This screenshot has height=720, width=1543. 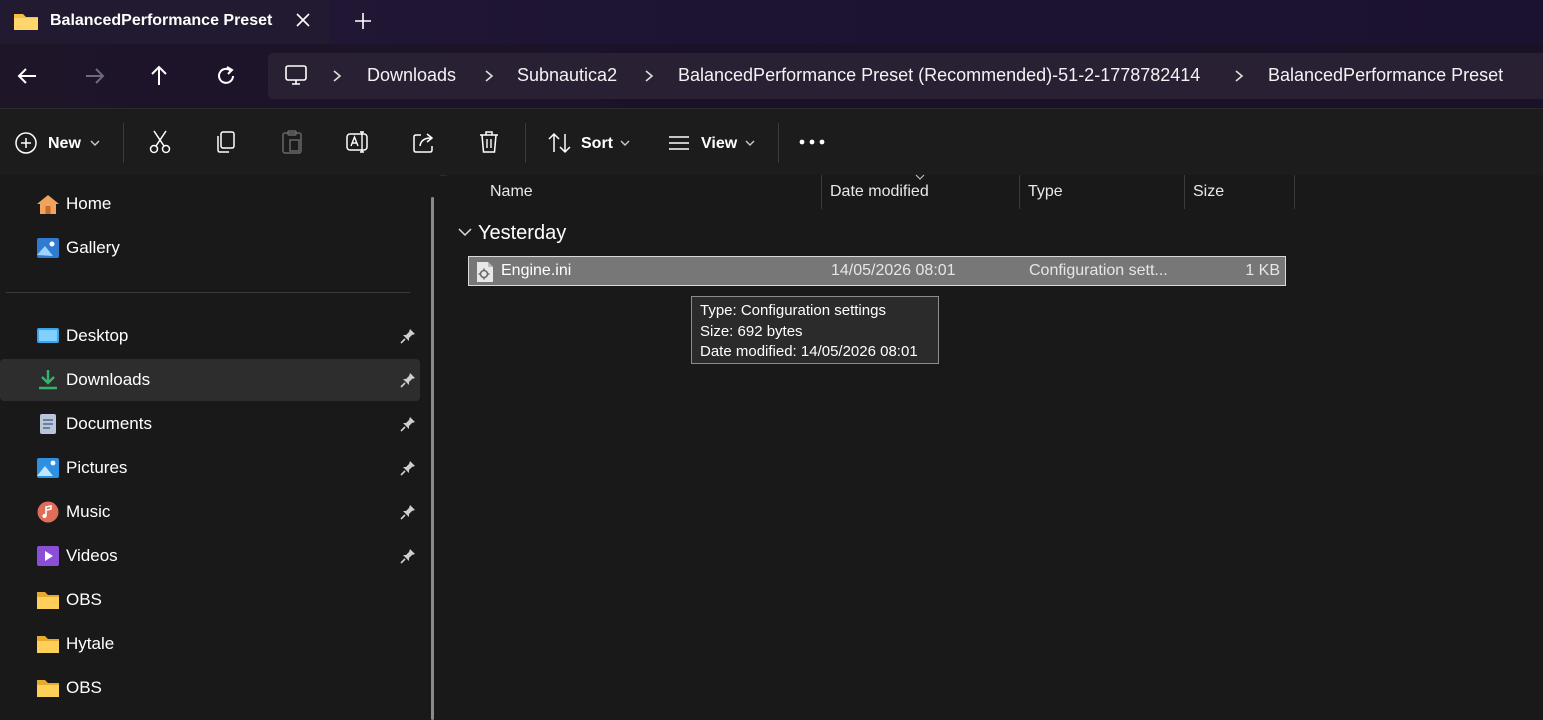 I want to click on copy-button, so click(x=226, y=142).